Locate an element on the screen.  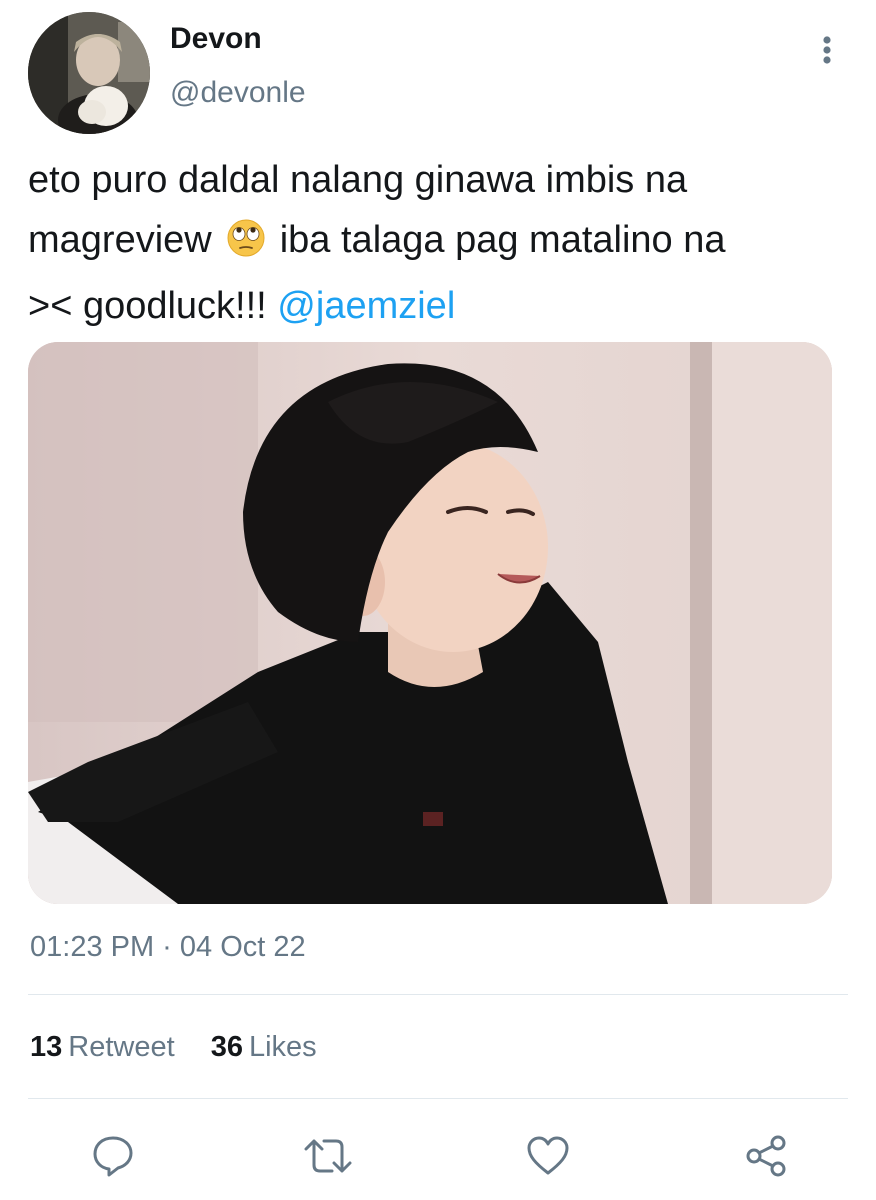
likes-count: 36 is located at coordinates (226, 1047).